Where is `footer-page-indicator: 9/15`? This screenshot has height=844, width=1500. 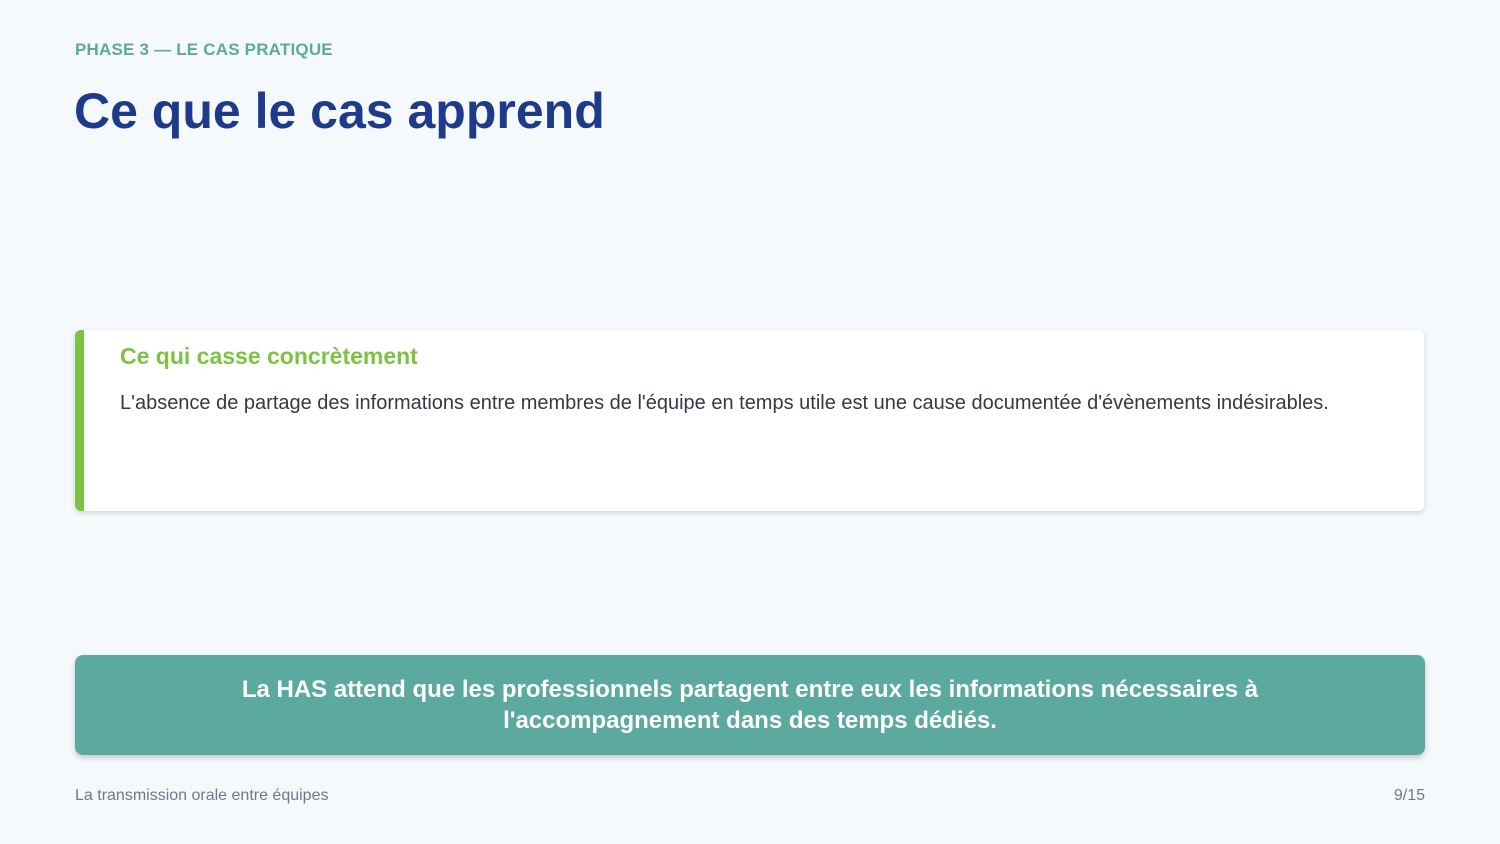
footer-page-indicator: 9/15 is located at coordinates (1409, 795).